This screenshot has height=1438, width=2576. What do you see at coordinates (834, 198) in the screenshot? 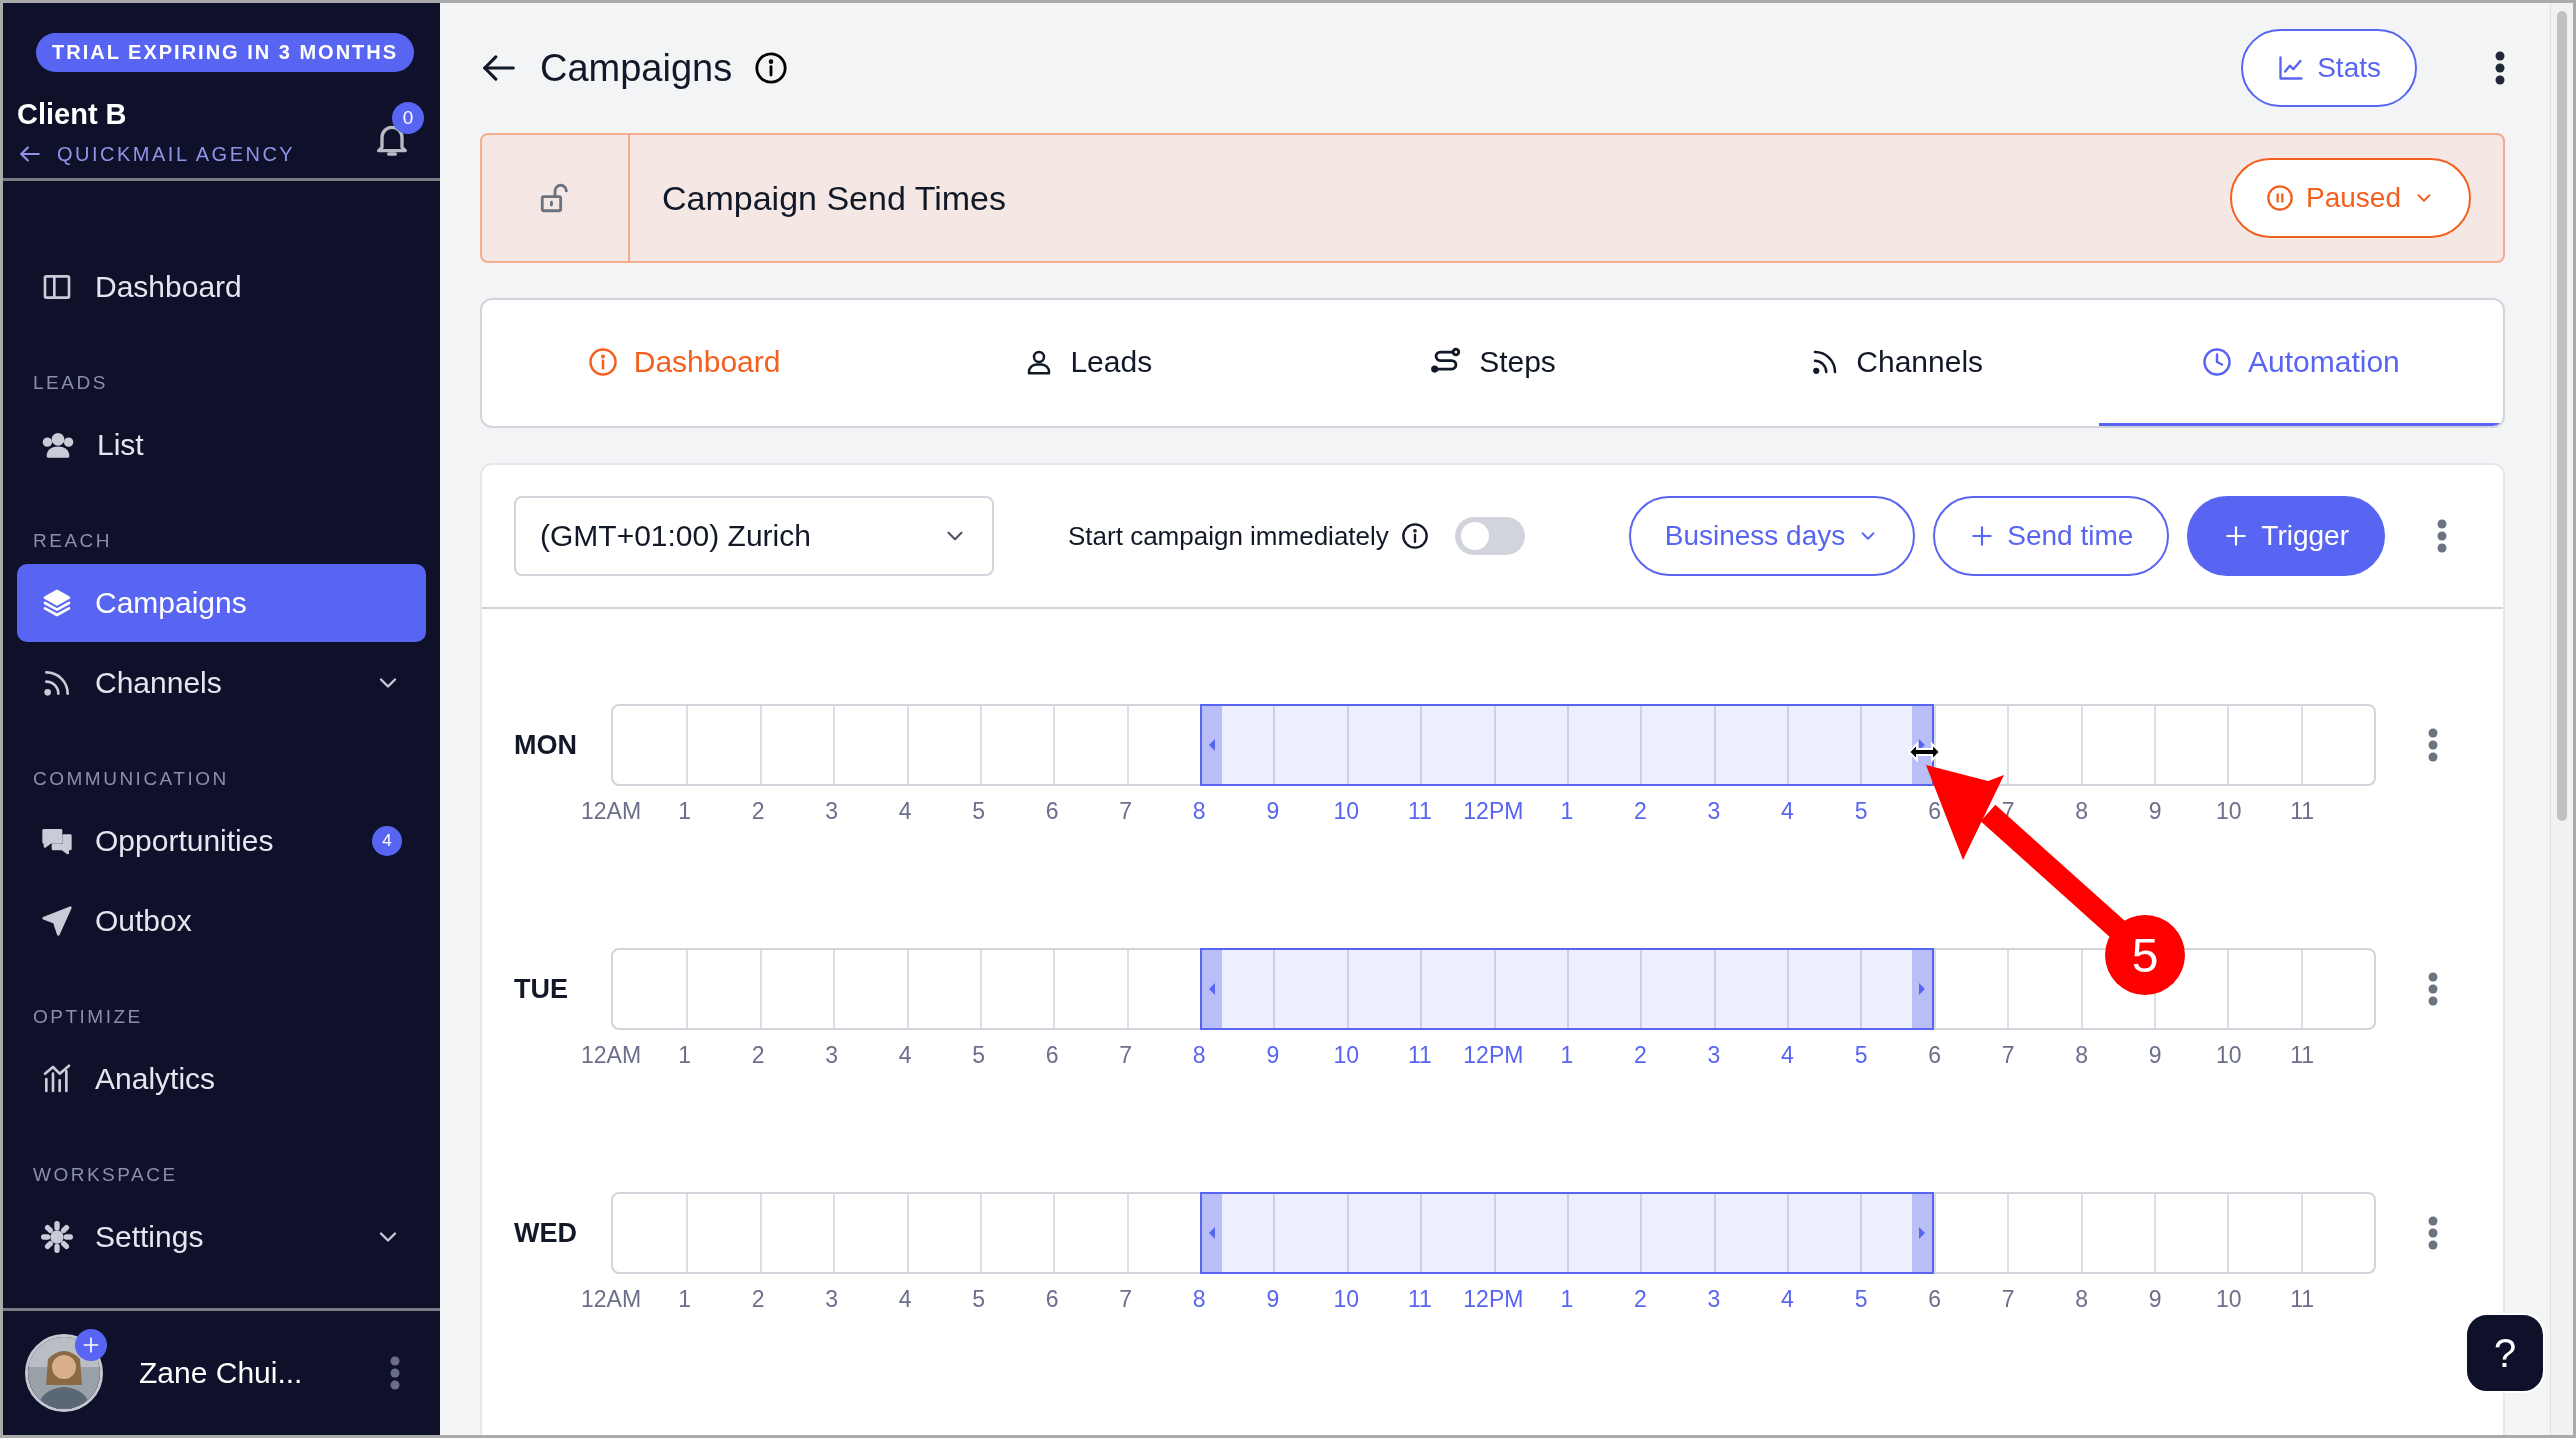
I see `banner-title: Campaign Send Times` at bounding box center [834, 198].